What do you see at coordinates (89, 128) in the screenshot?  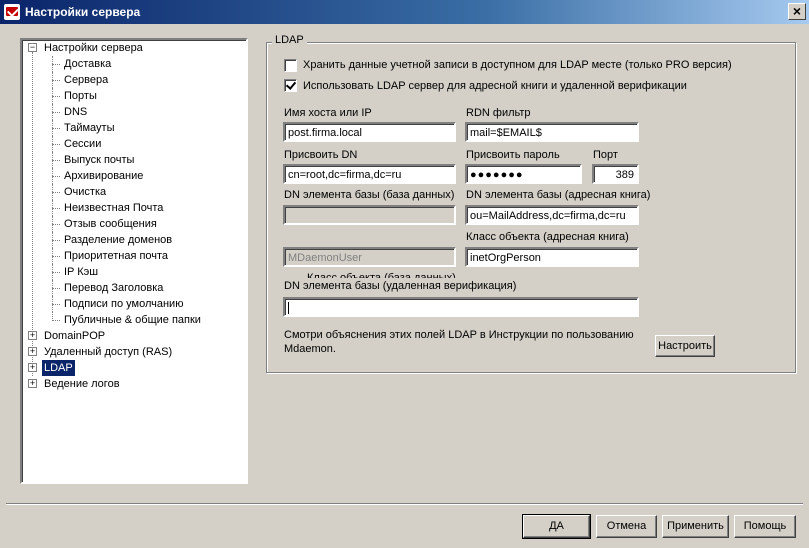 I see `tree-item: Таймауты` at bounding box center [89, 128].